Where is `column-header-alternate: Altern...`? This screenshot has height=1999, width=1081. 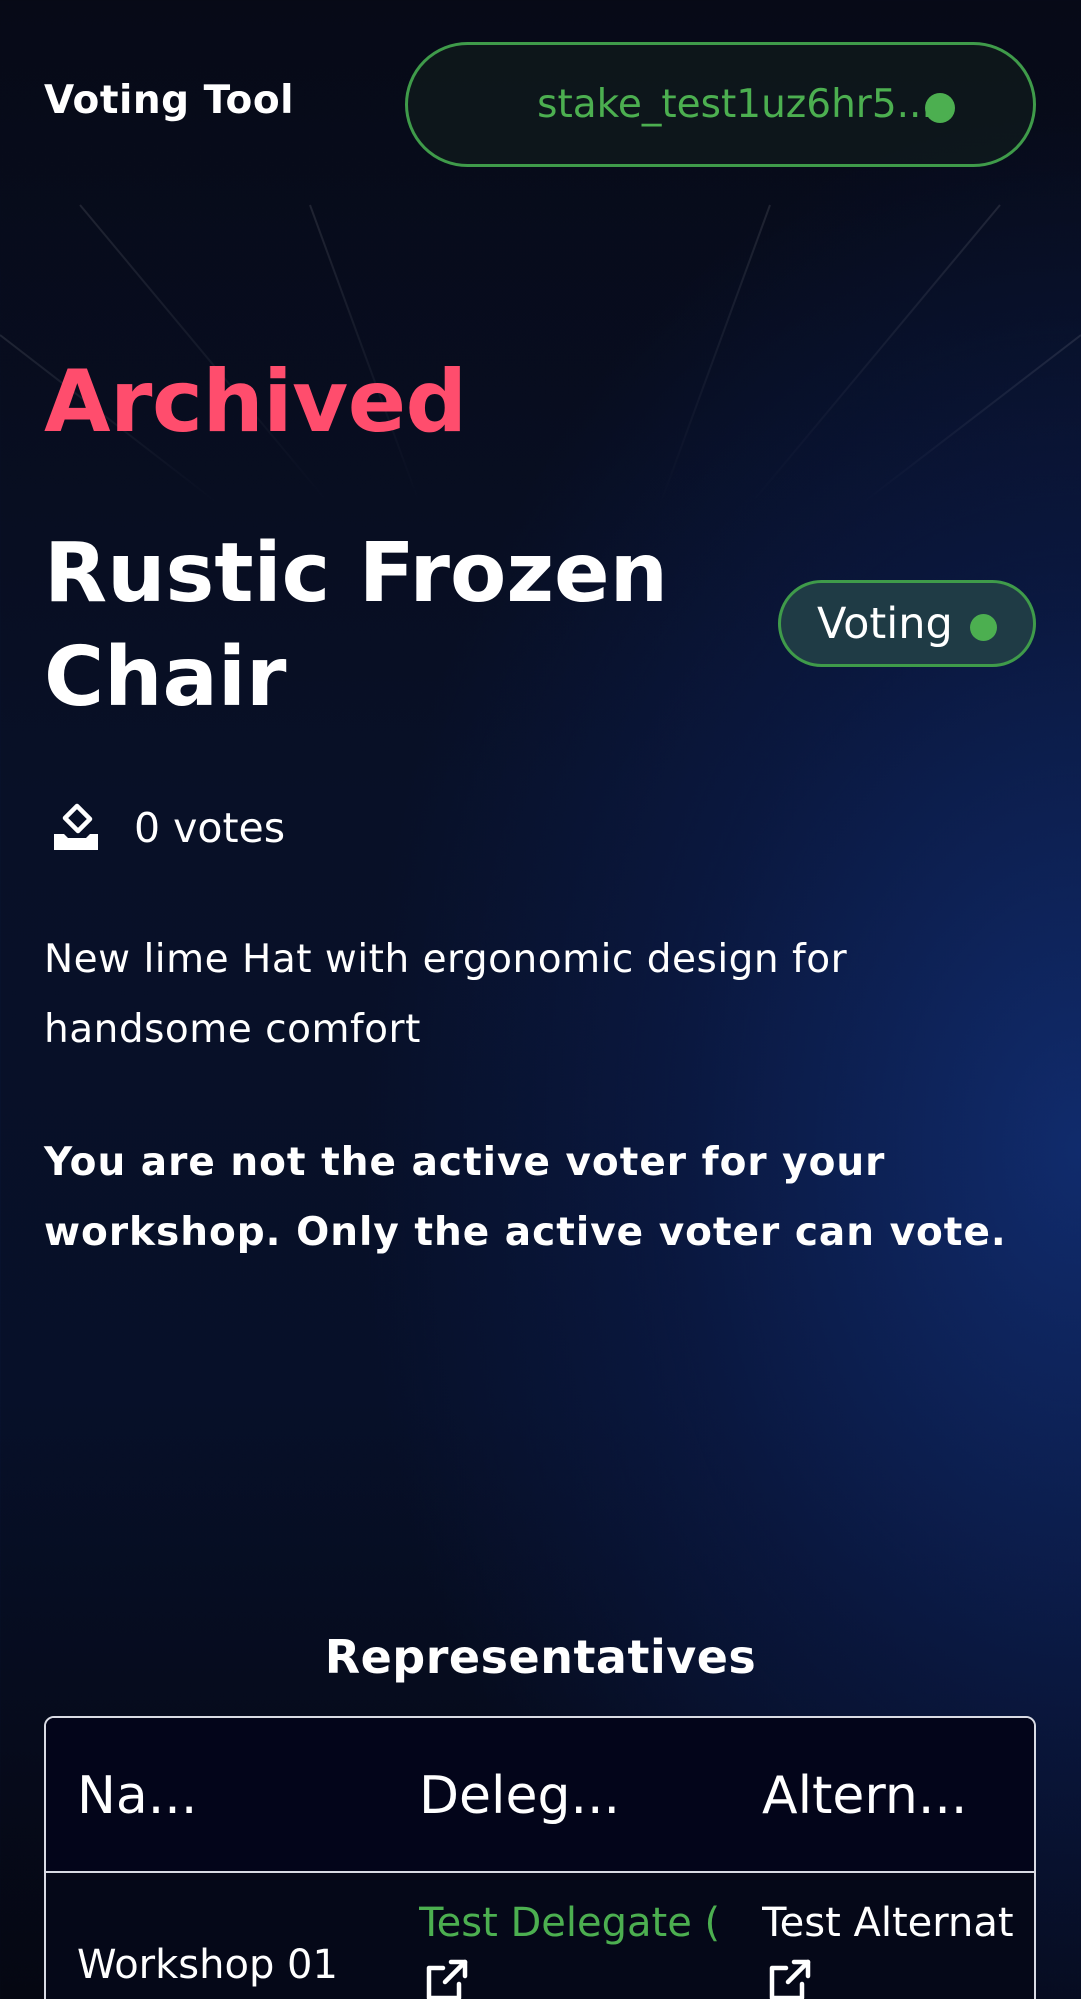 column-header-alternate: Altern... is located at coordinates (887, 1796).